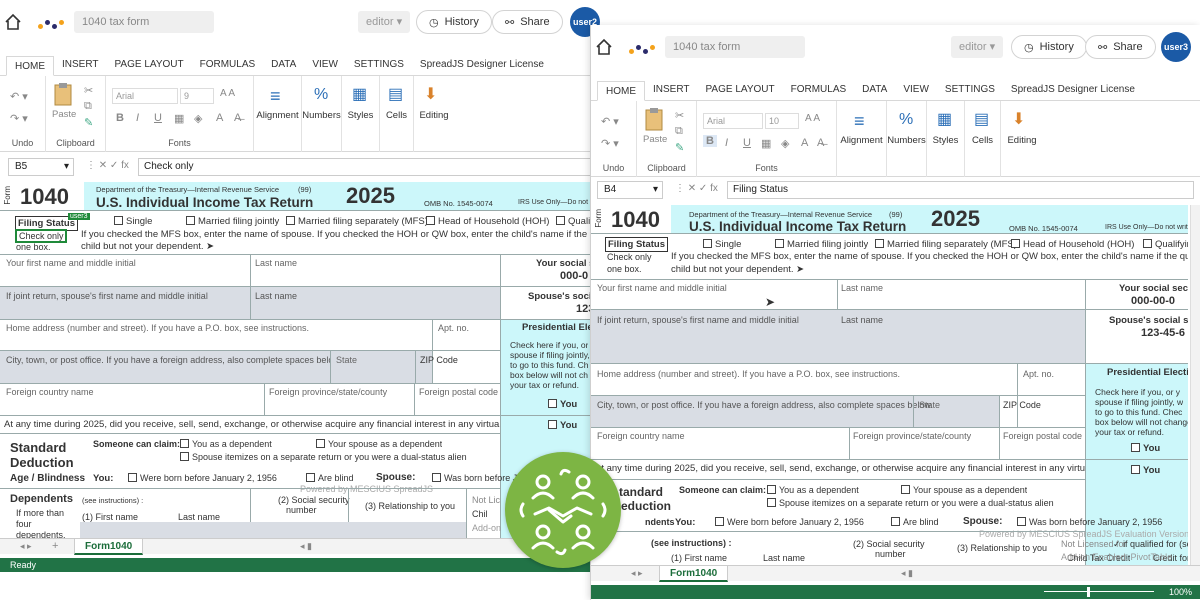  What do you see at coordinates (346, 360) in the screenshot?
I see `state-field: State` at bounding box center [346, 360].